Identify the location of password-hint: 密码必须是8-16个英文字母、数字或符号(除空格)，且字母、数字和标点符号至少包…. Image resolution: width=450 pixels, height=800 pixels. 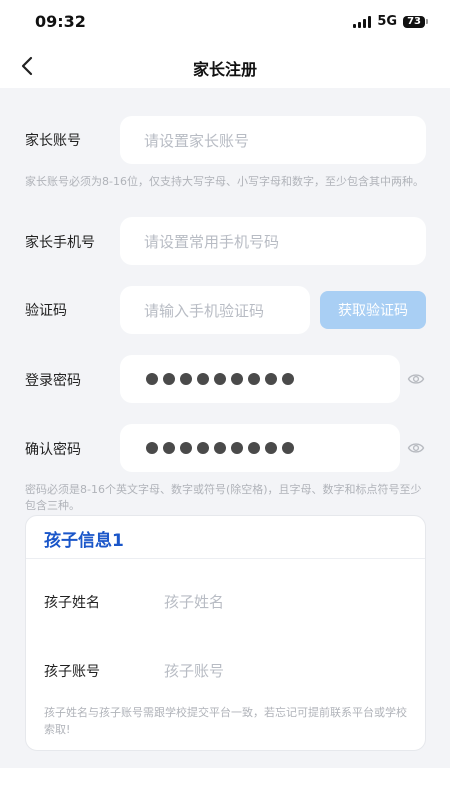
(223, 497).